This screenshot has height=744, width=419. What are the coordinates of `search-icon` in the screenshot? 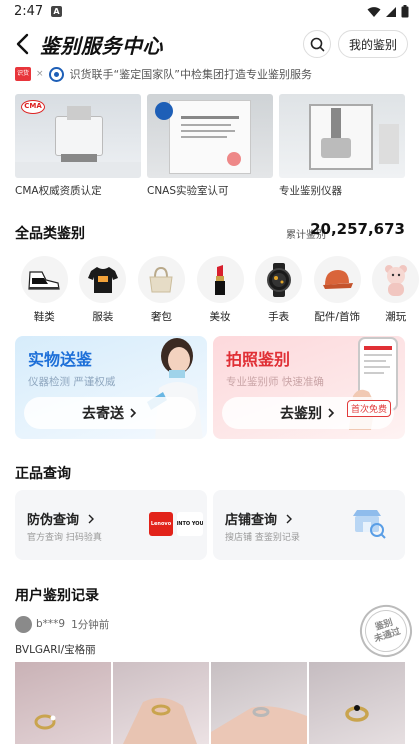 It's located at (317, 44).